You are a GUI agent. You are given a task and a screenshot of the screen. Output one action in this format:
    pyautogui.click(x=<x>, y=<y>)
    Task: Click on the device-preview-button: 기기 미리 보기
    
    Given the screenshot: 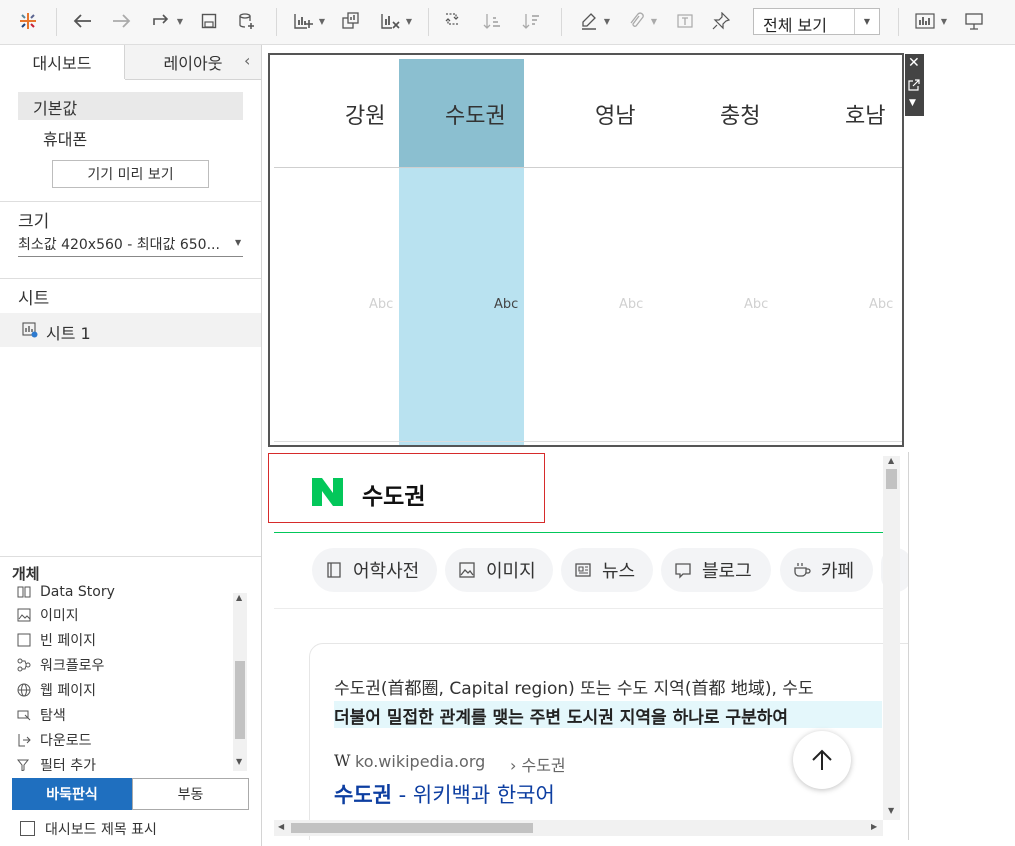 What is the action you would take?
    pyautogui.click(x=130, y=174)
    